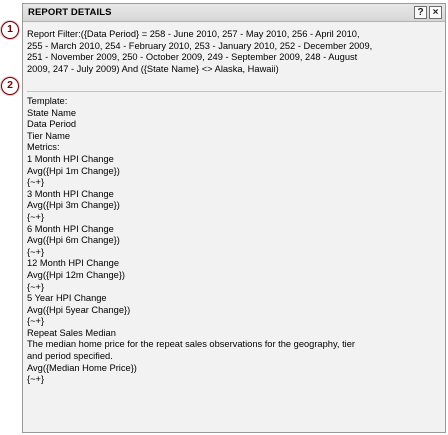 The width and height of the screenshot is (448, 435). What do you see at coordinates (49, 135) in the screenshot?
I see `template-line: Tier Name` at bounding box center [49, 135].